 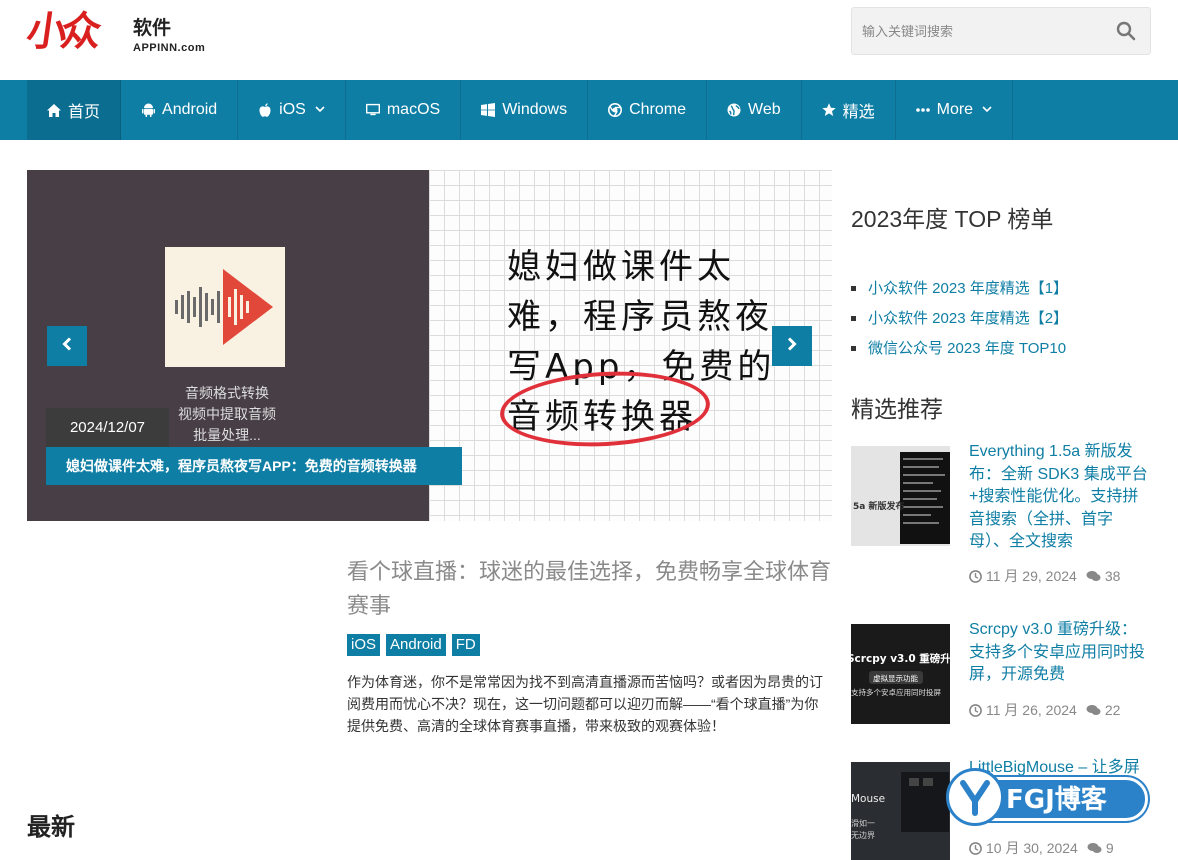 What do you see at coordinates (1060, 653) in the screenshot?
I see `recommended-title: Scrcpy v3.0 重磅升级：支持多个安卓应用同时投屏，开源免费` at bounding box center [1060, 653].